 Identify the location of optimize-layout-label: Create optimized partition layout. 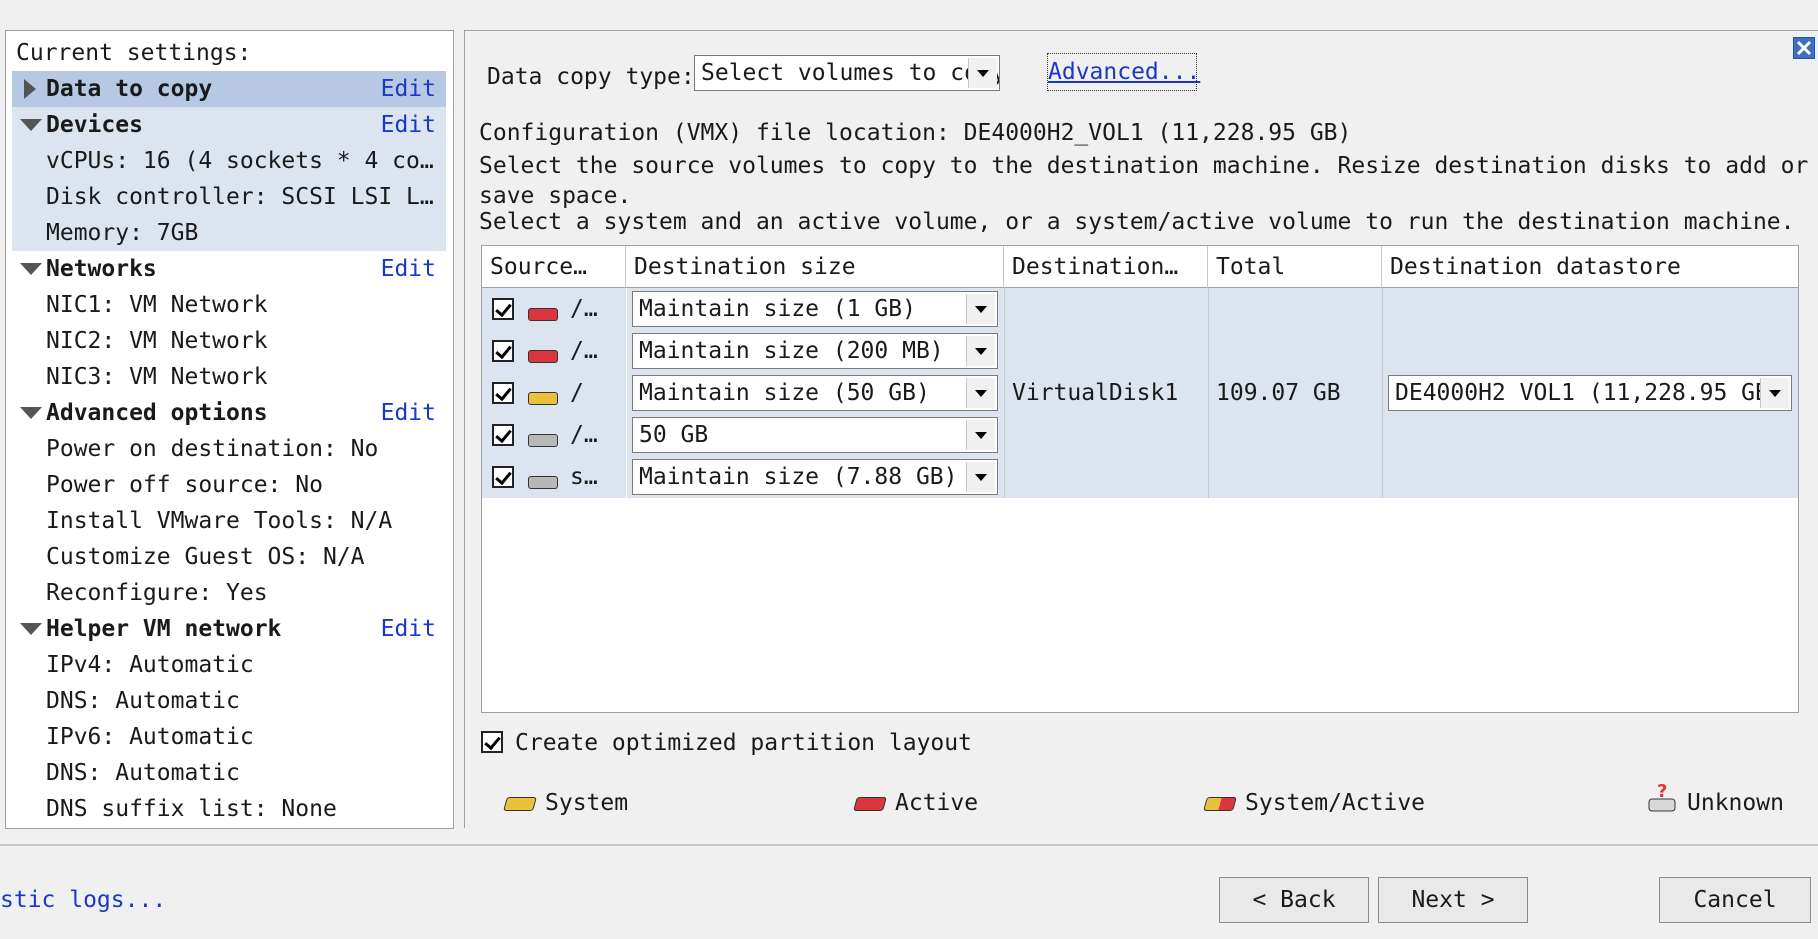
(743, 743).